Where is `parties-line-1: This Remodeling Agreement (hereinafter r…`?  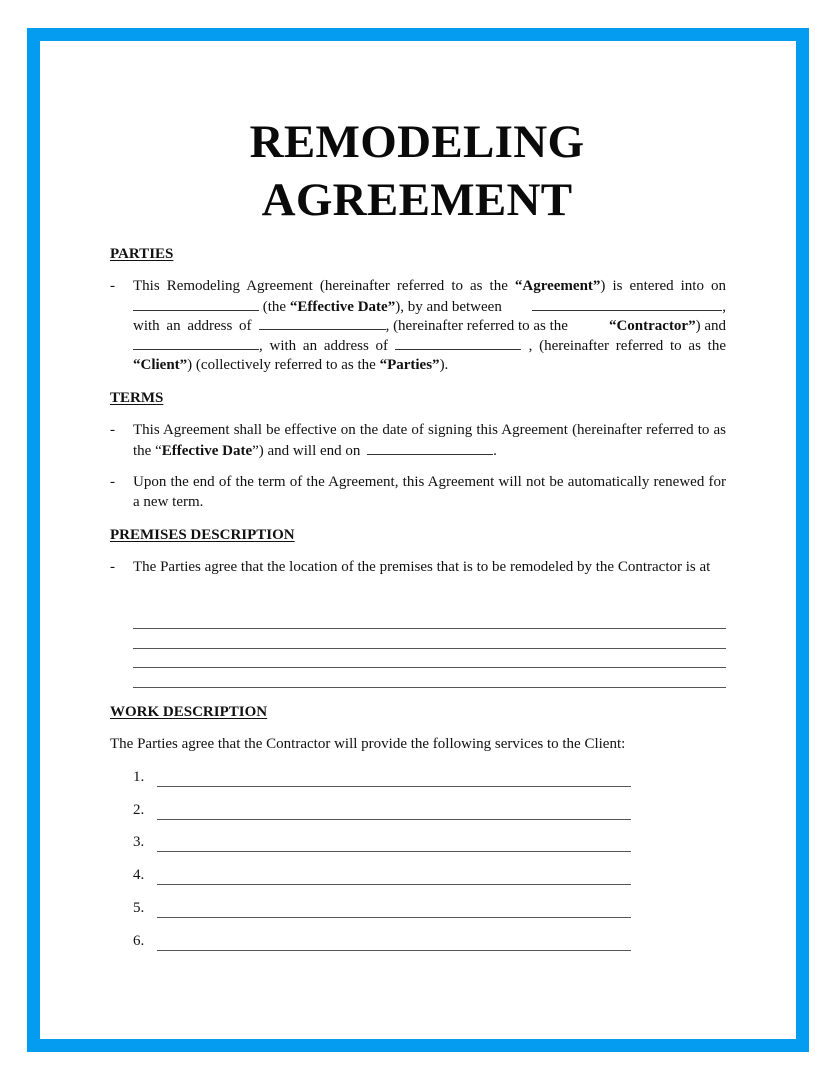
parties-line-1: This Remodeling Agreement (hereinafter r… is located at coordinates (429, 286).